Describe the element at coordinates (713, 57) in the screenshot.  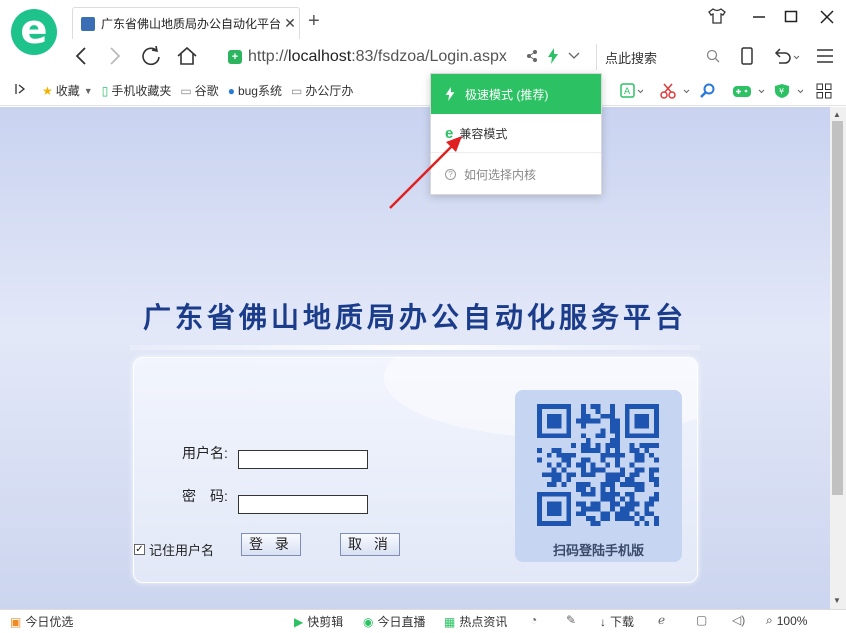
I see `search-icon` at that location.